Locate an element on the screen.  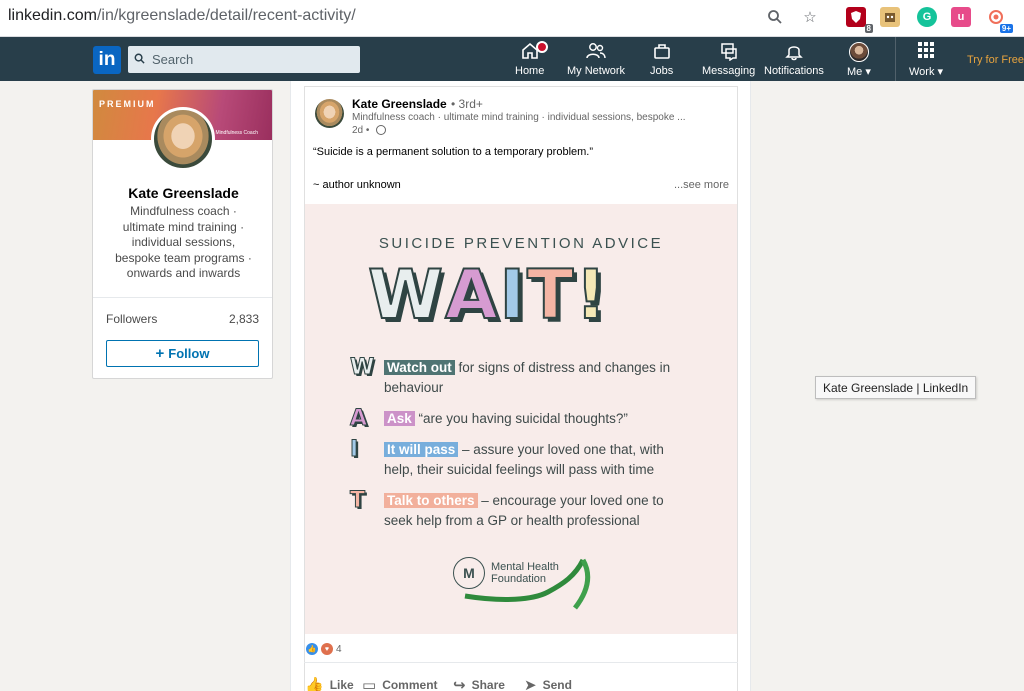
search-input is located at coordinates (252, 59).